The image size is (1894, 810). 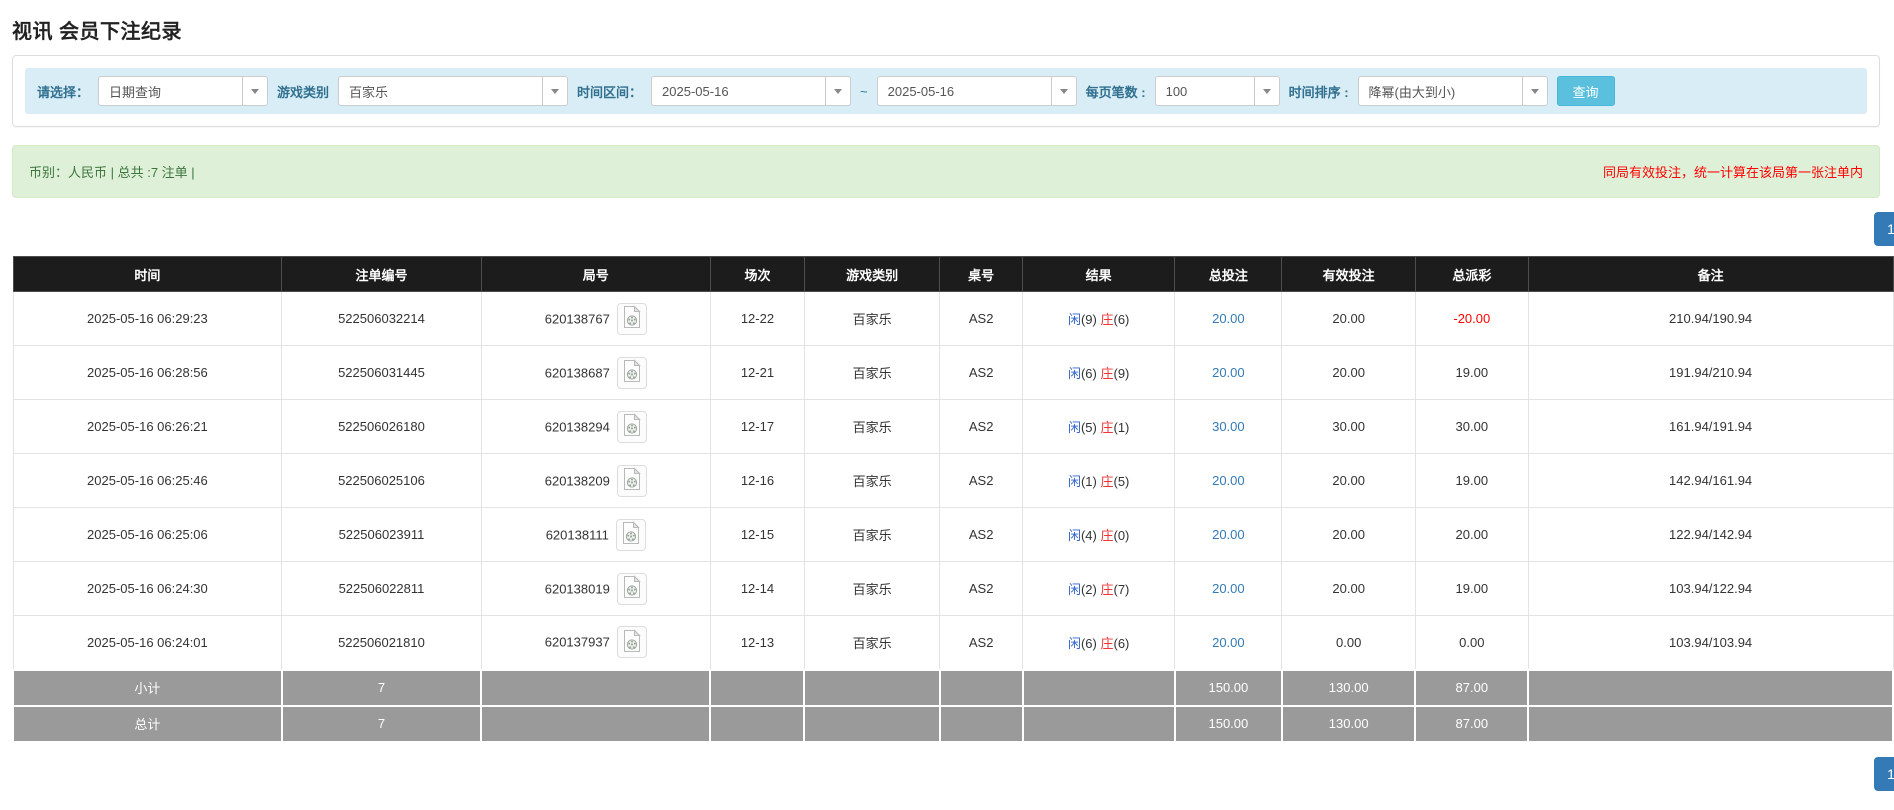 I want to click on currency-summary-text: 币别：人民币 | 总共 :7 注单 |, so click(x=112, y=172).